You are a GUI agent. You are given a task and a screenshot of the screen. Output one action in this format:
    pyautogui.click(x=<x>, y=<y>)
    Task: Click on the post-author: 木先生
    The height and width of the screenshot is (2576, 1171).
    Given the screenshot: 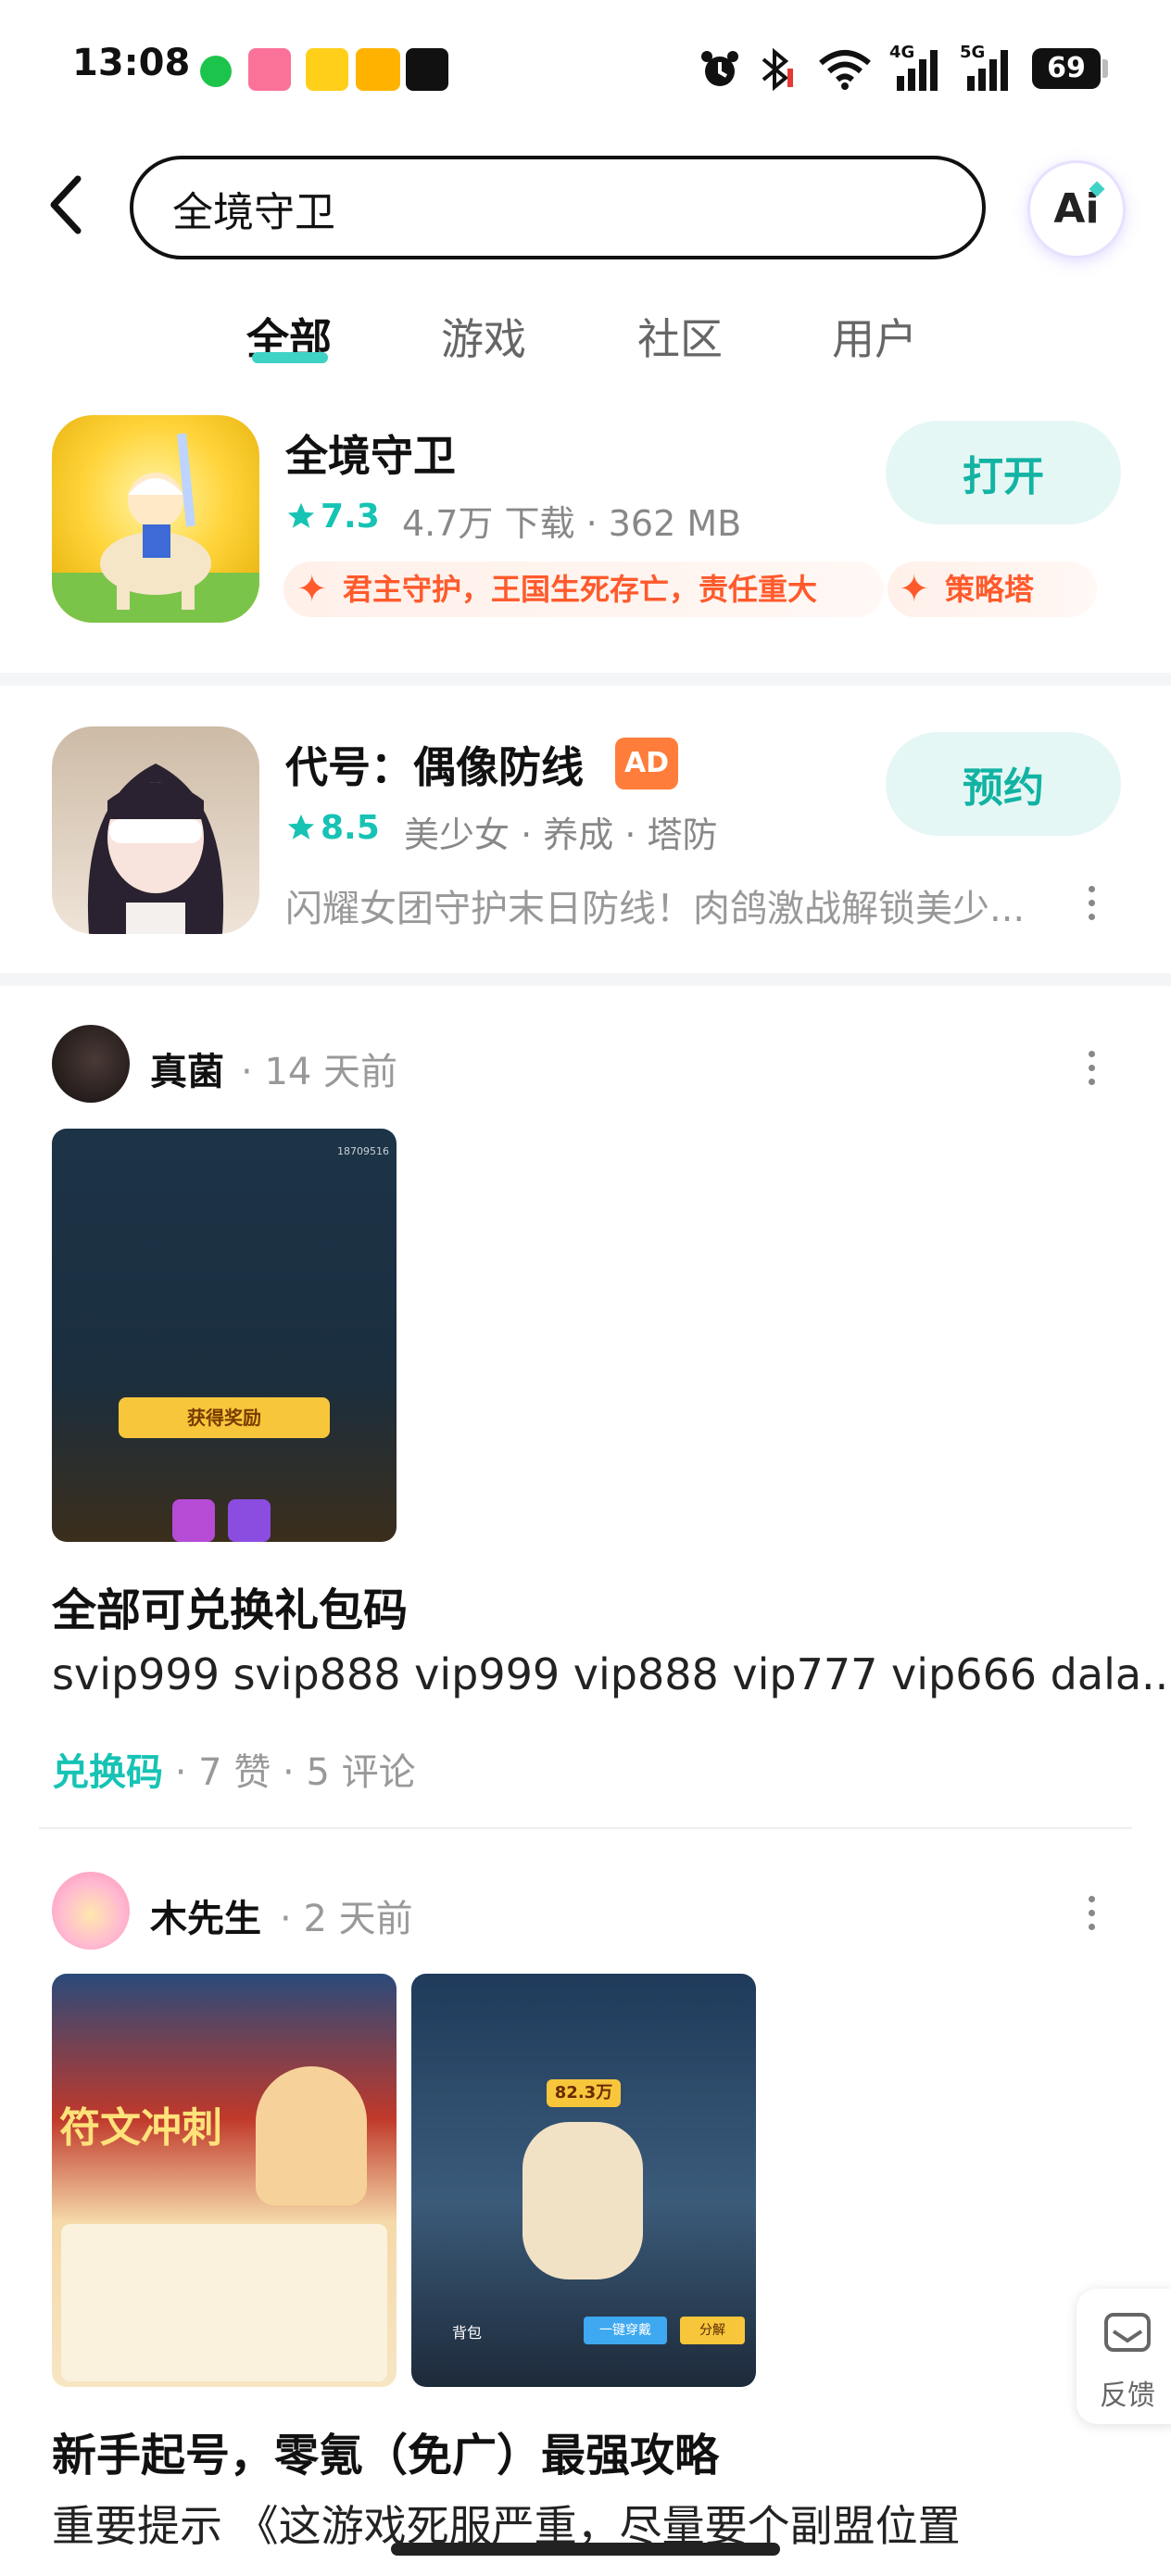 What is the action you would take?
    pyautogui.click(x=206, y=1915)
    